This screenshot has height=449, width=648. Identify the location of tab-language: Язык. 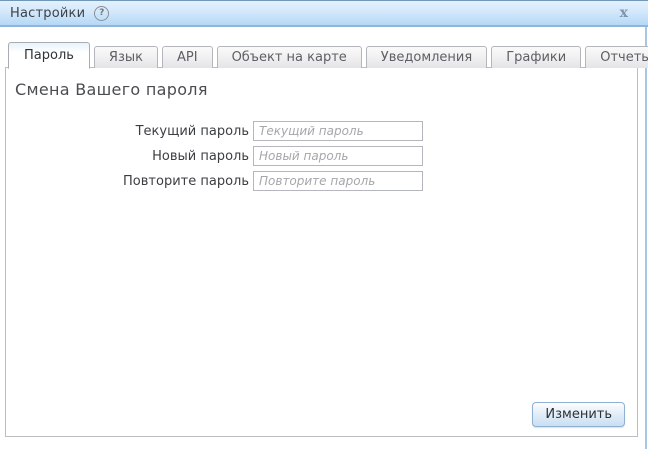
(125, 57).